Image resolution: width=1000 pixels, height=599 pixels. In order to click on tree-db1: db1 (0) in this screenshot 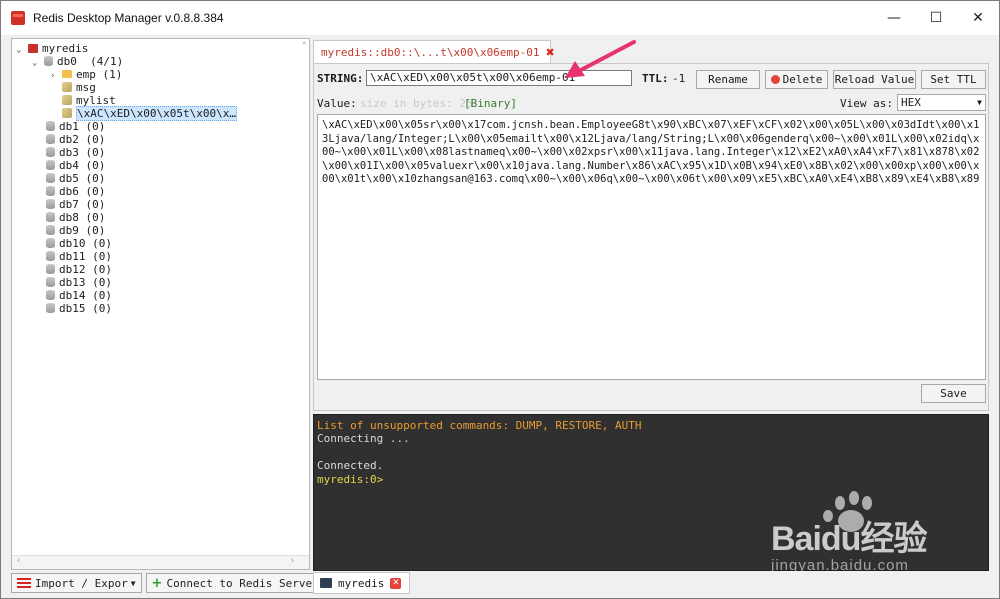, I will do `click(75, 126)`.